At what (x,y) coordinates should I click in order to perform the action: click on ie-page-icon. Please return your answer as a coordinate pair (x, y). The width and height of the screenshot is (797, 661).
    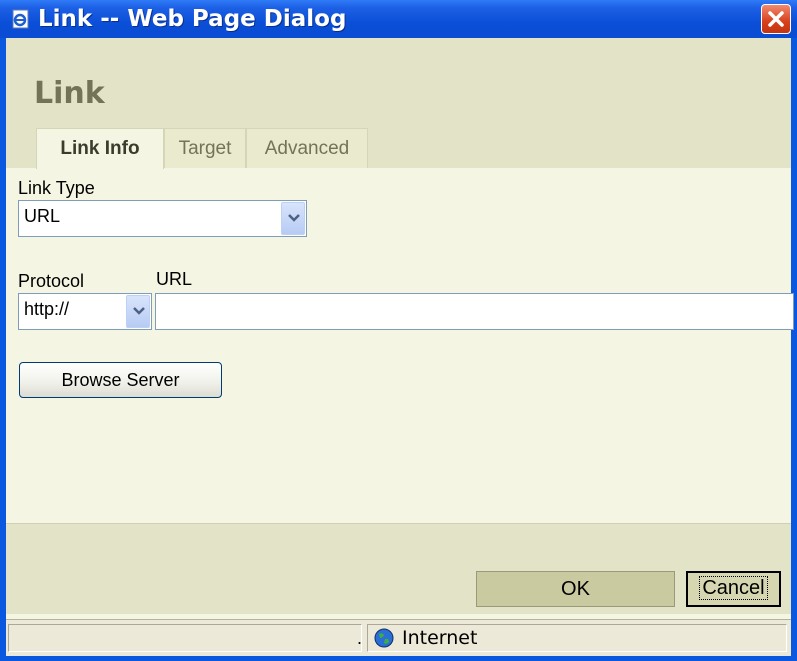
    Looking at the image, I should click on (20, 19).